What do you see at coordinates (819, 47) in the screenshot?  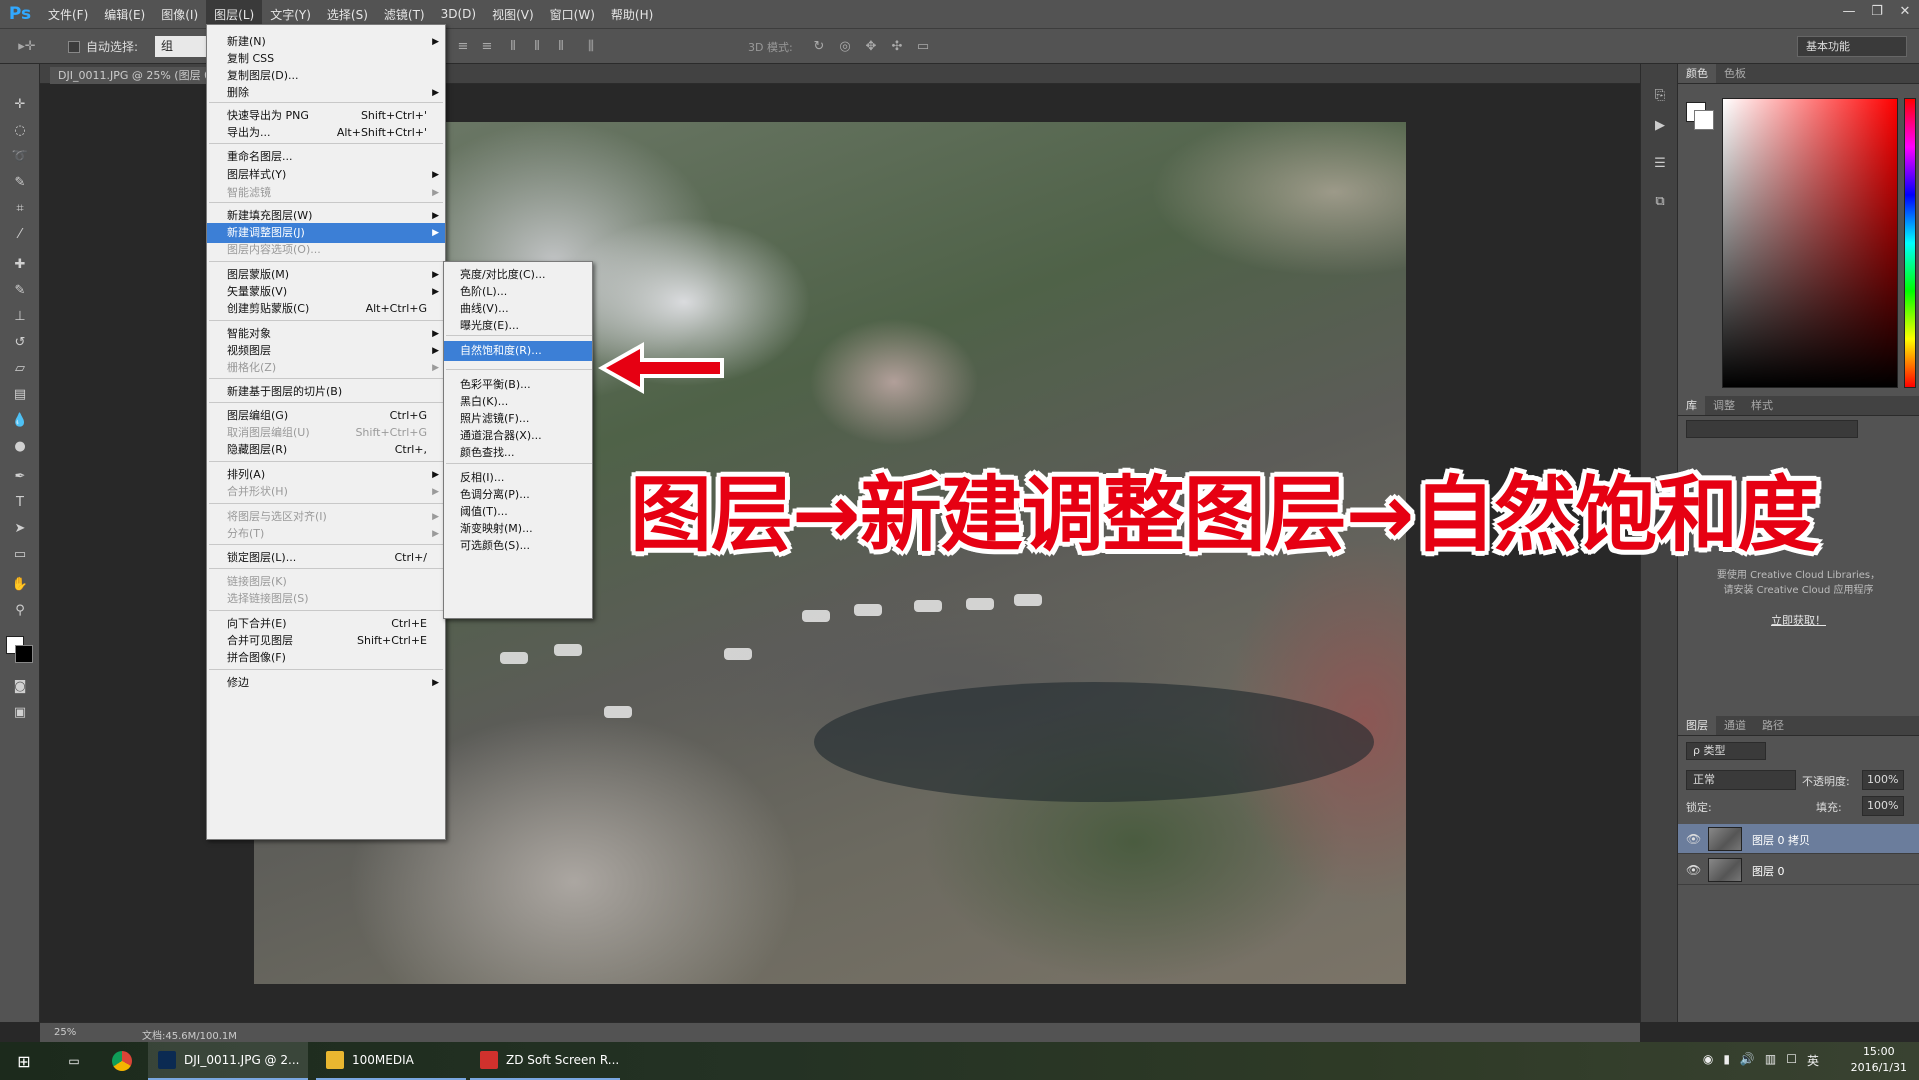 I see `3d-rotate-icon: ↻` at bounding box center [819, 47].